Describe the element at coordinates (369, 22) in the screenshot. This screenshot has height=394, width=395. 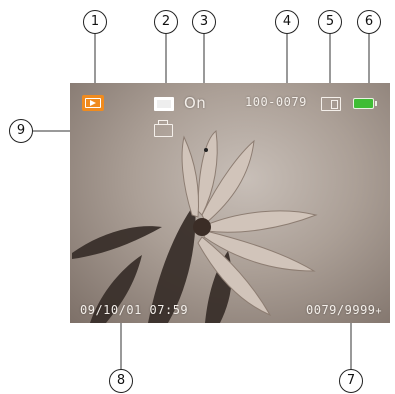
I see `callout-6: 6` at that location.